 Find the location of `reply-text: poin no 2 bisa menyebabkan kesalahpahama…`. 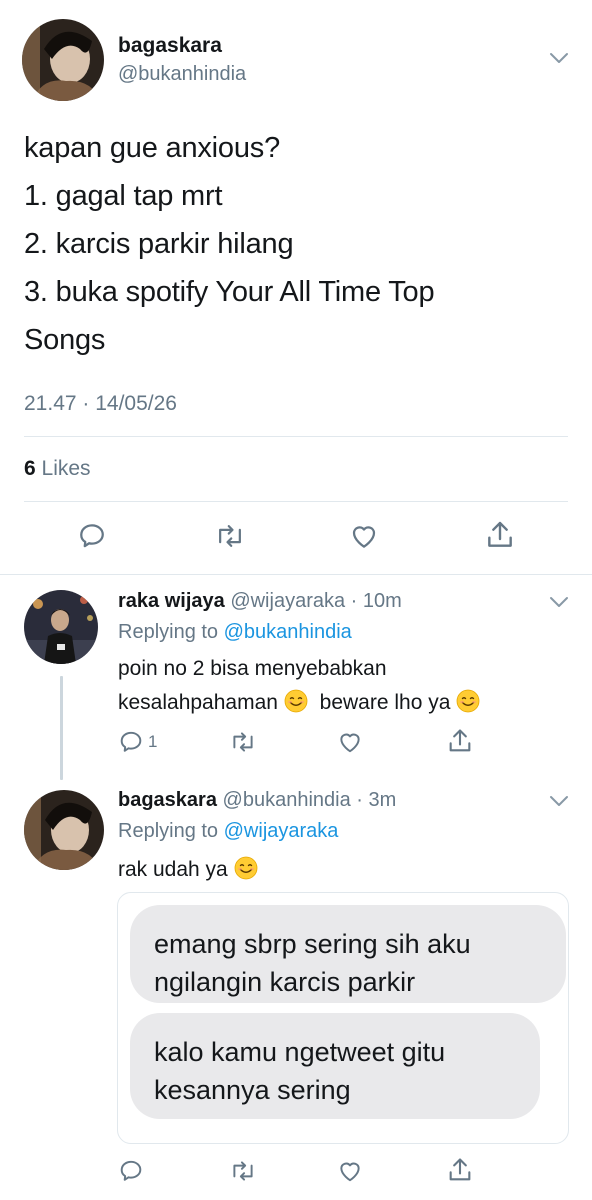

reply-text: poin no 2 bisa menyebabkan kesalahpahama… is located at coordinates (348, 686).